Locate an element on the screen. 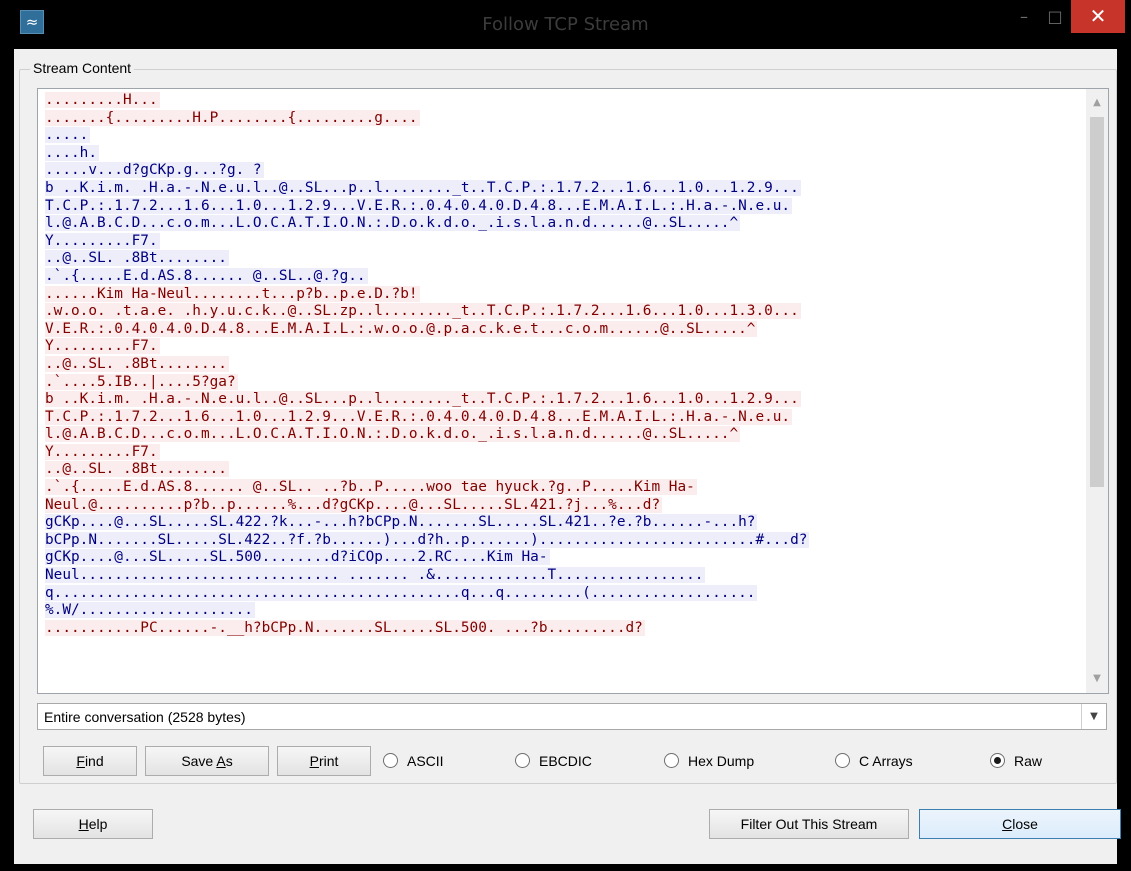  window-title: Follow TCP Stream is located at coordinates (565, 24).